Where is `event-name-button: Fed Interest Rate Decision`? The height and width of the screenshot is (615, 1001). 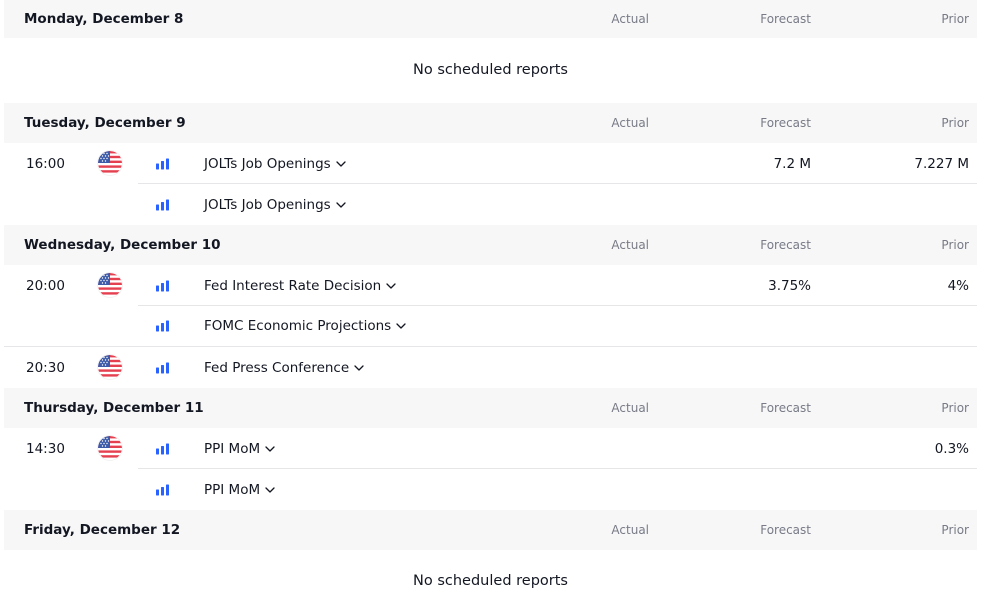
event-name-button: Fed Interest Rate Decision is located at coordinates (300, 286).